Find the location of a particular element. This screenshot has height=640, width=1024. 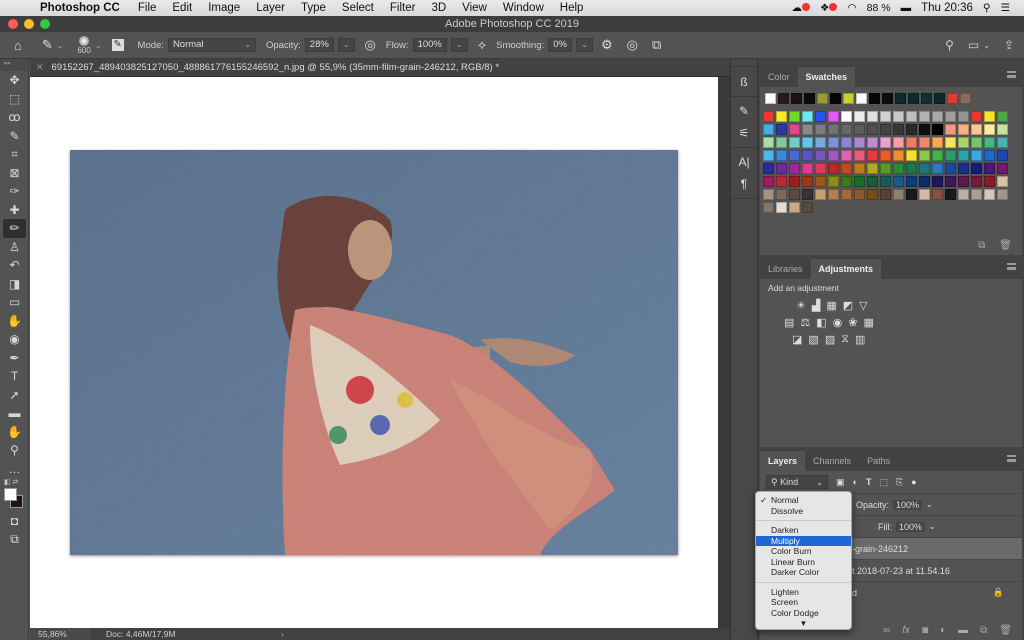

blend-mode-option: Color Dodge is located at coordinates (803, 613).